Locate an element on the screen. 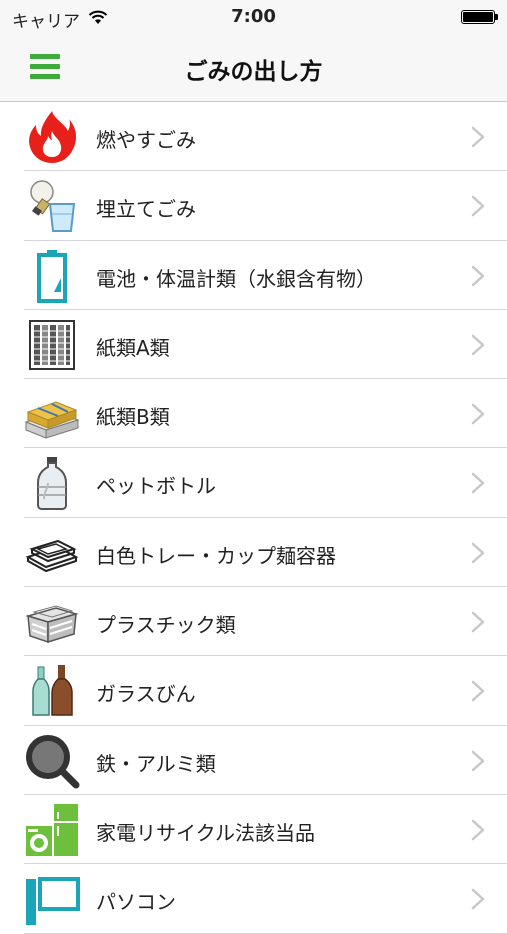 The height and width of the screenshot is (934, 507). frying-pan-icon is located at coordinates (52, 761).